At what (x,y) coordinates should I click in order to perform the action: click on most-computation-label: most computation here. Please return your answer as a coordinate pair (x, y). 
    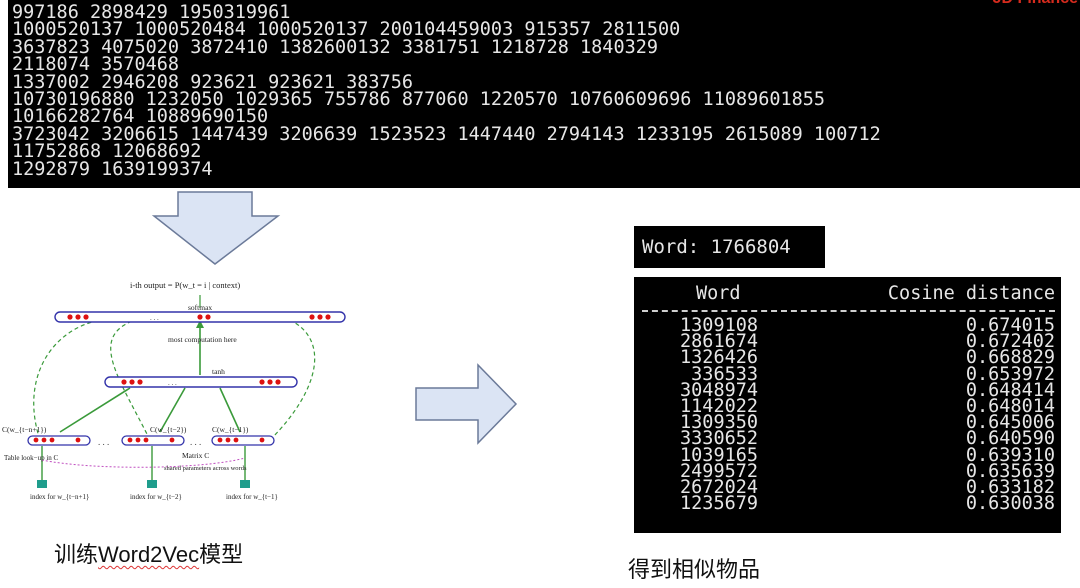
    Looking at the image, I should click on (202, 339).